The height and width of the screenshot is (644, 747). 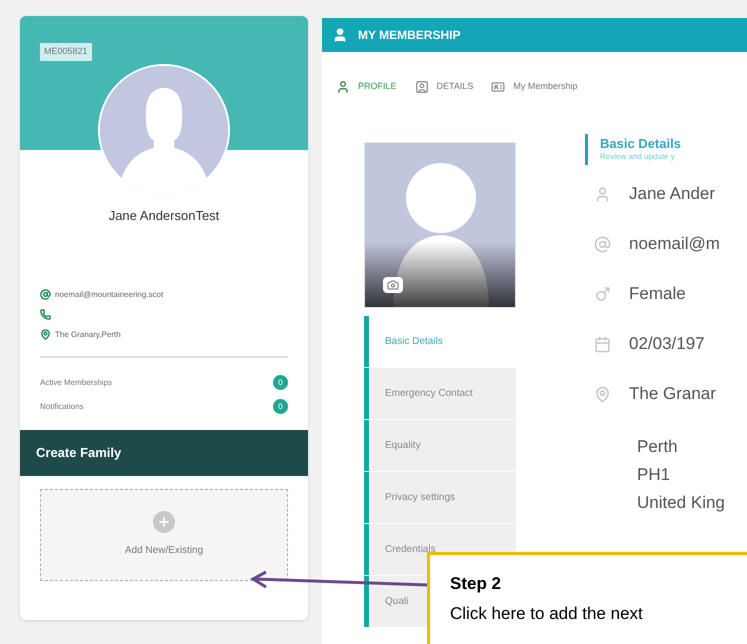 What do you see at coordinates (444, 87) in the screenshot?
I see `tab: DETAILS` at bounding box center [444, 87].